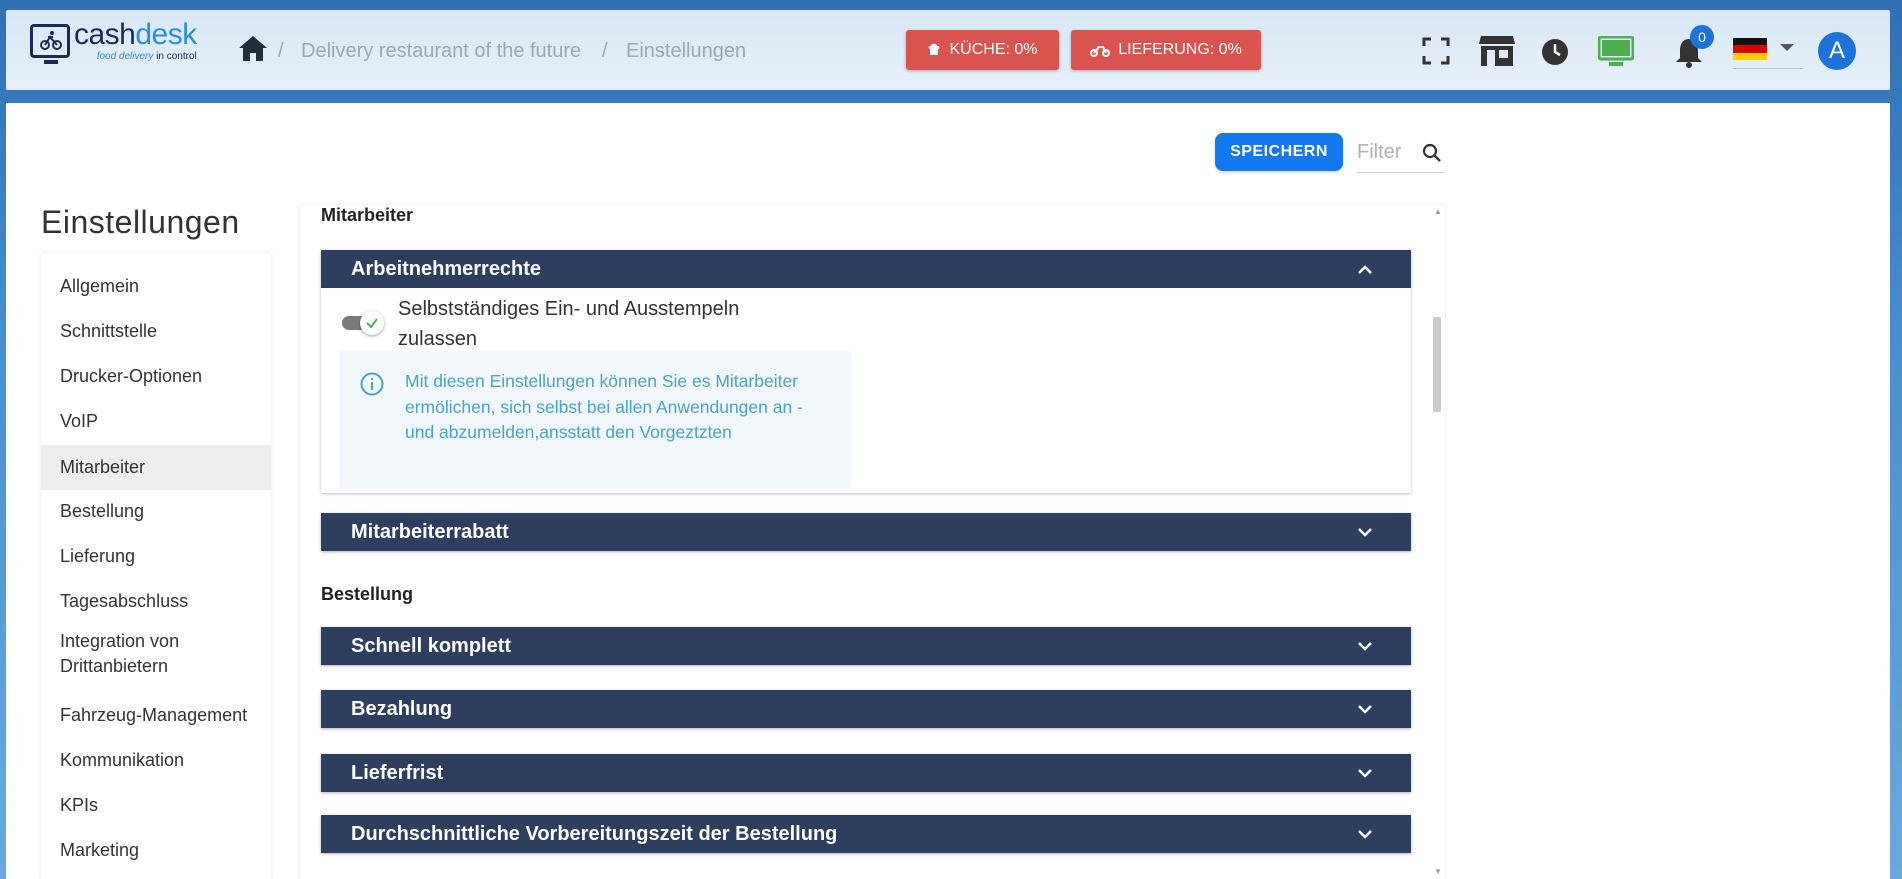 Image resolution: width=1902 pixels, height=879 pixels. I want to click on sidebar-item-allgemein: Allgemein, so click(156, 286).